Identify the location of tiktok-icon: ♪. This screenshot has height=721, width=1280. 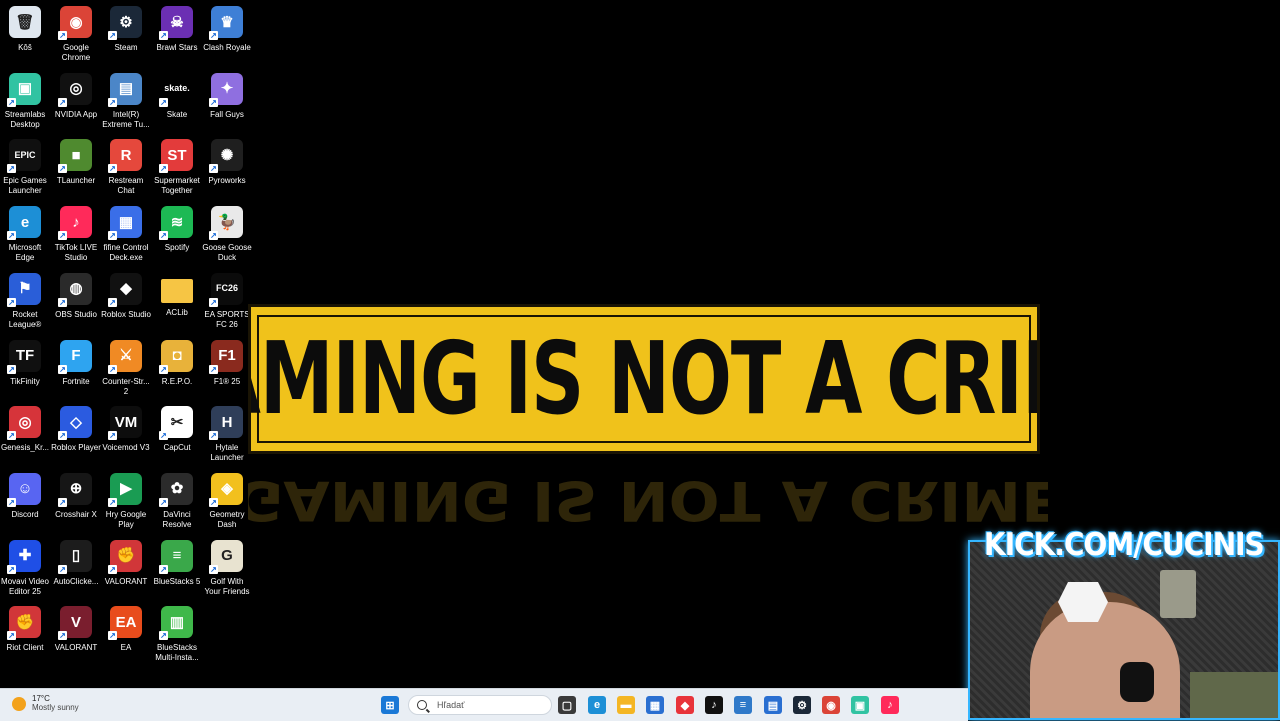
(714, 705).